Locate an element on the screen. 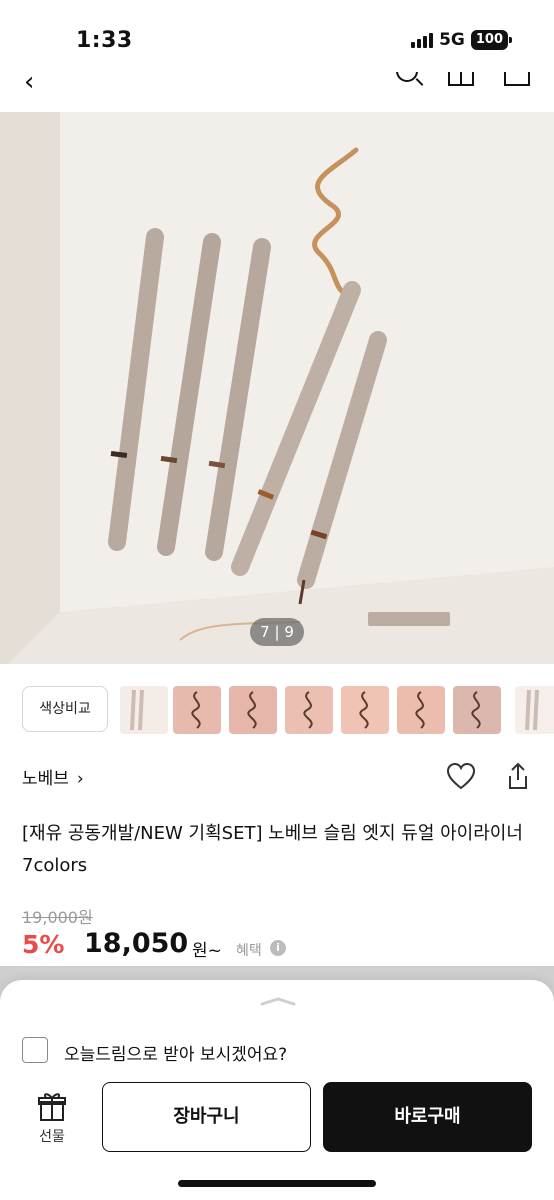  pager-current: 7 is located at coordinates (265, 632).